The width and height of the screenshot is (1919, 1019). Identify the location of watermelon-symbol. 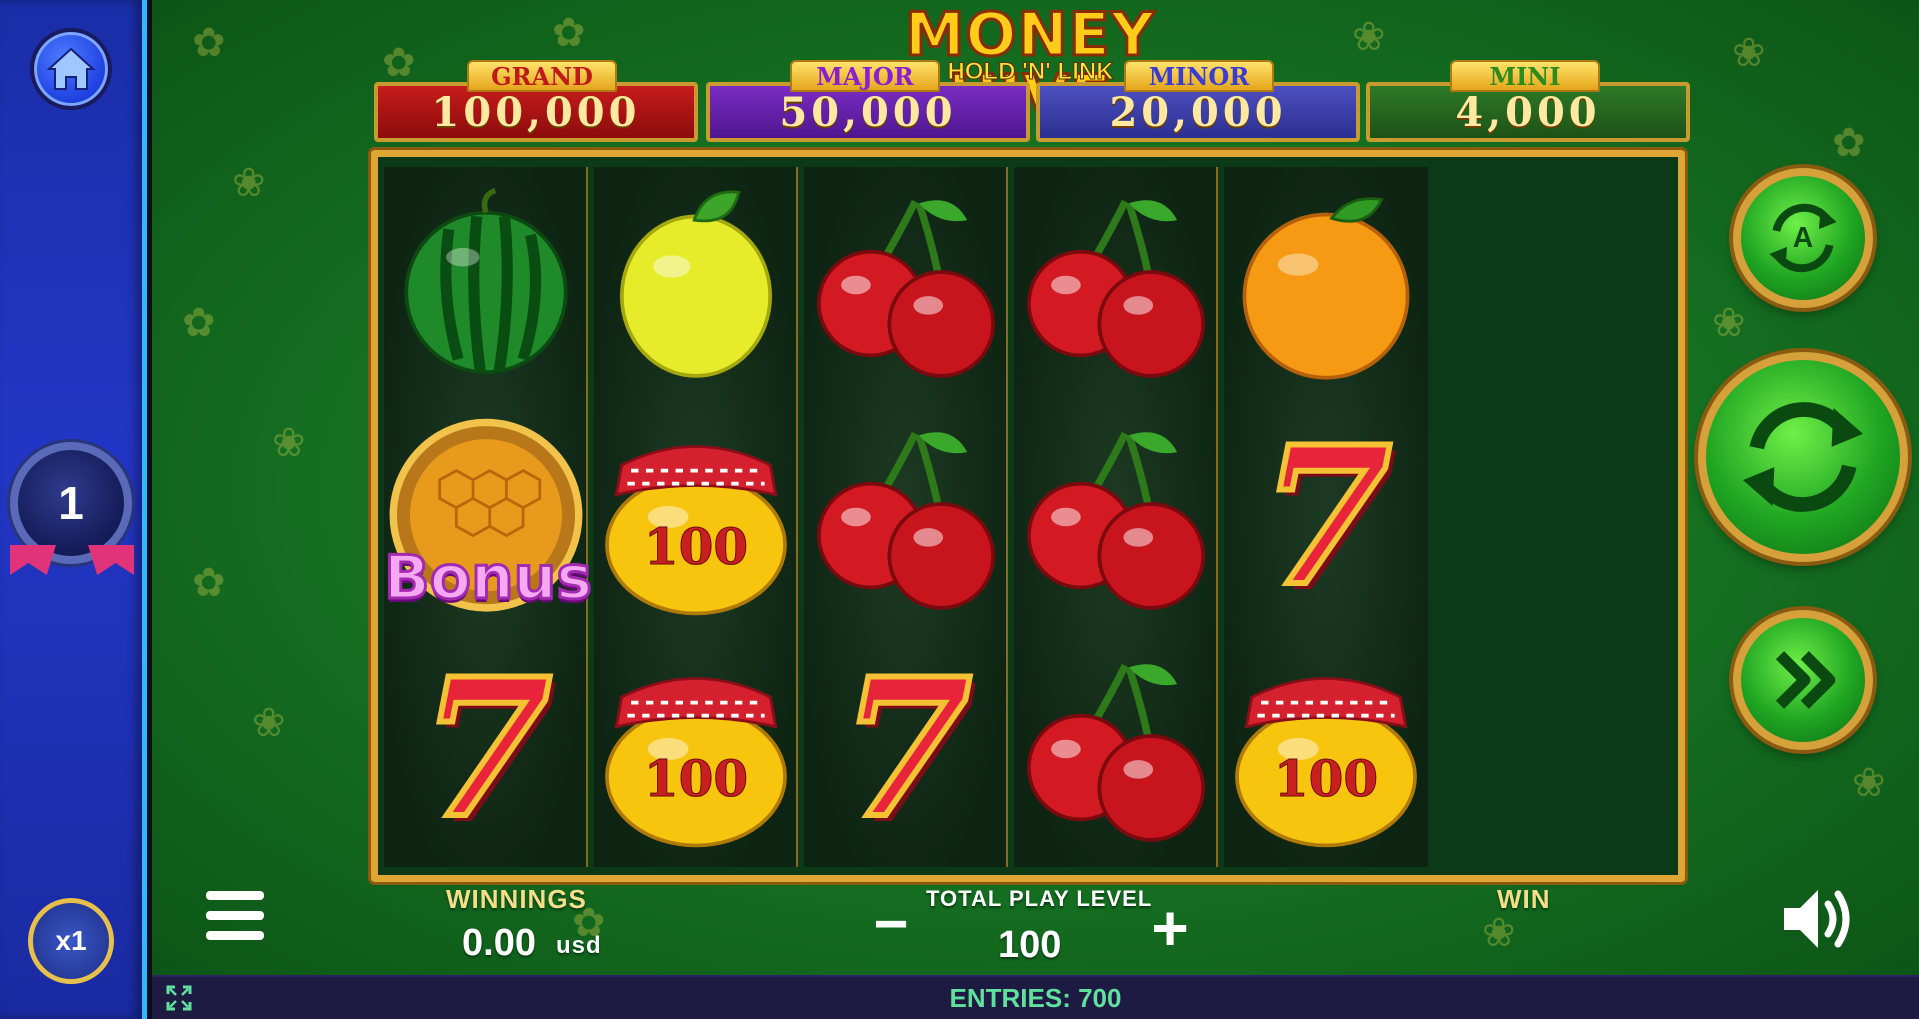
(486, 285).